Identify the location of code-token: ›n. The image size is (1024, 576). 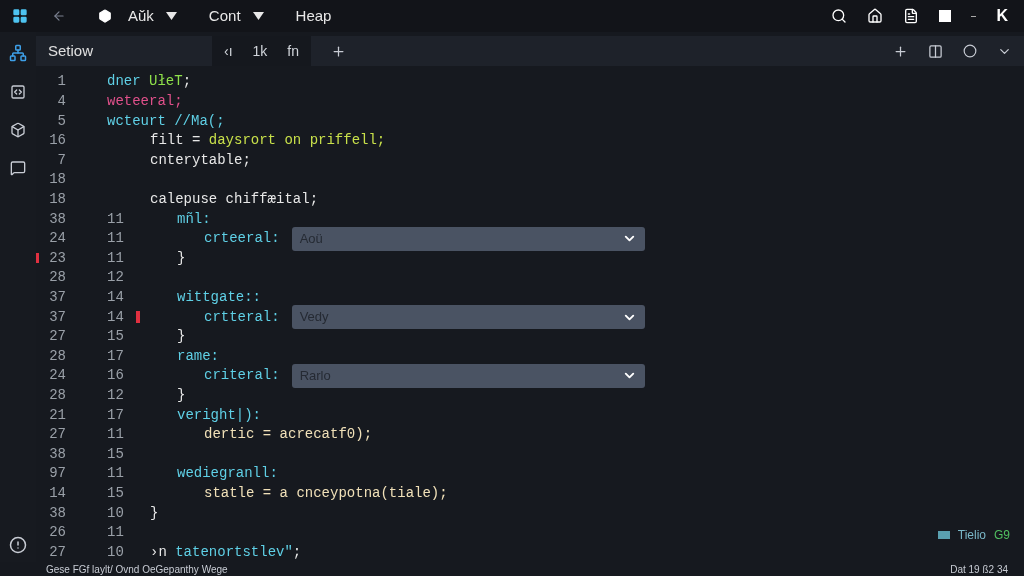
(159, 552).